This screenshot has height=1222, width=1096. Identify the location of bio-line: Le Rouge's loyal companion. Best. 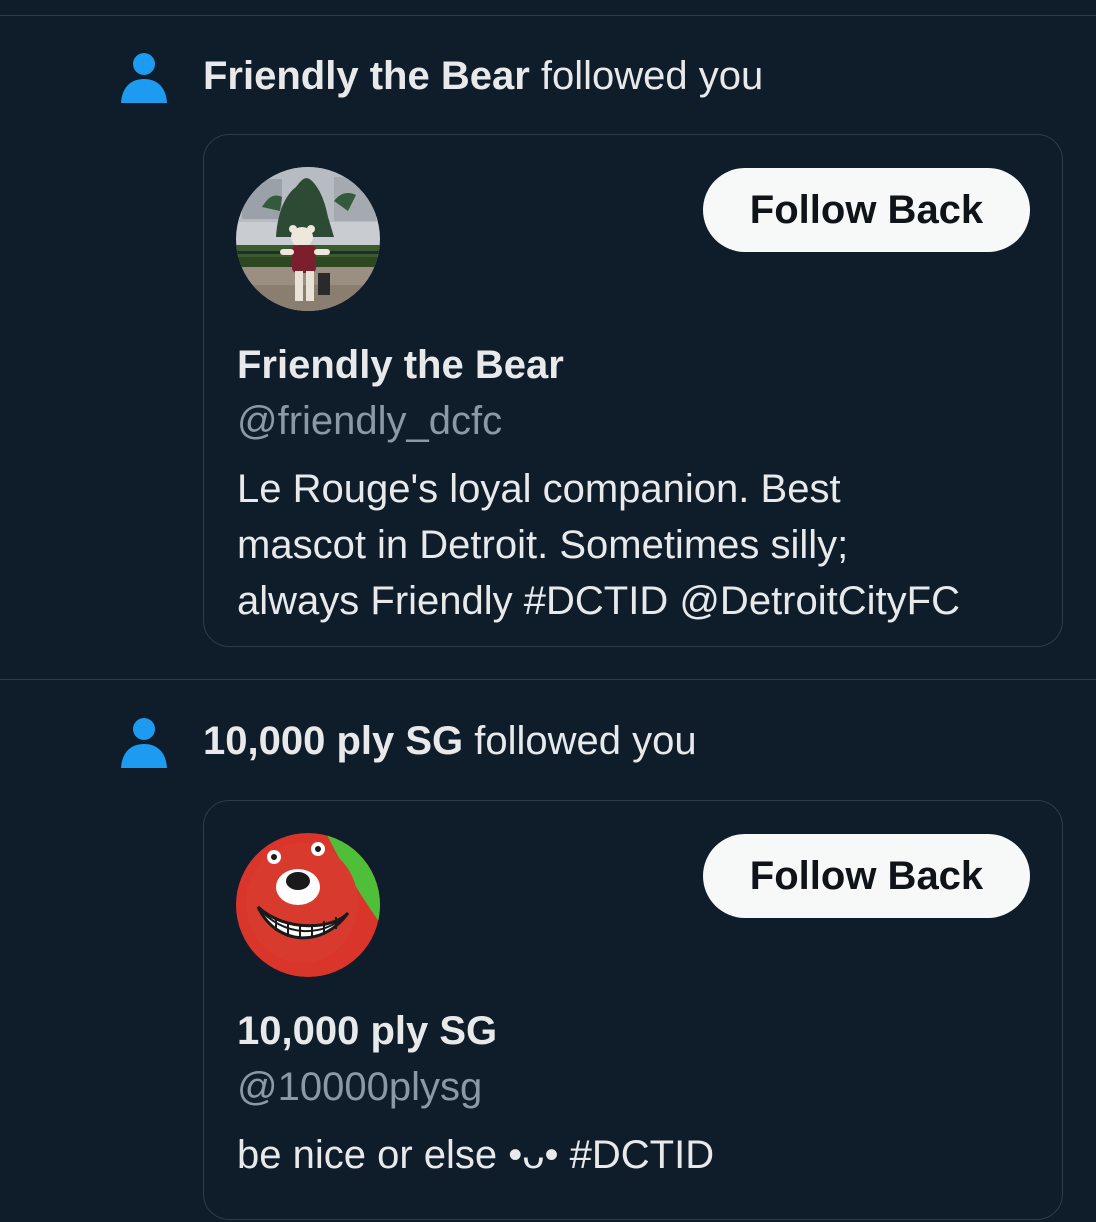
(539, 489).